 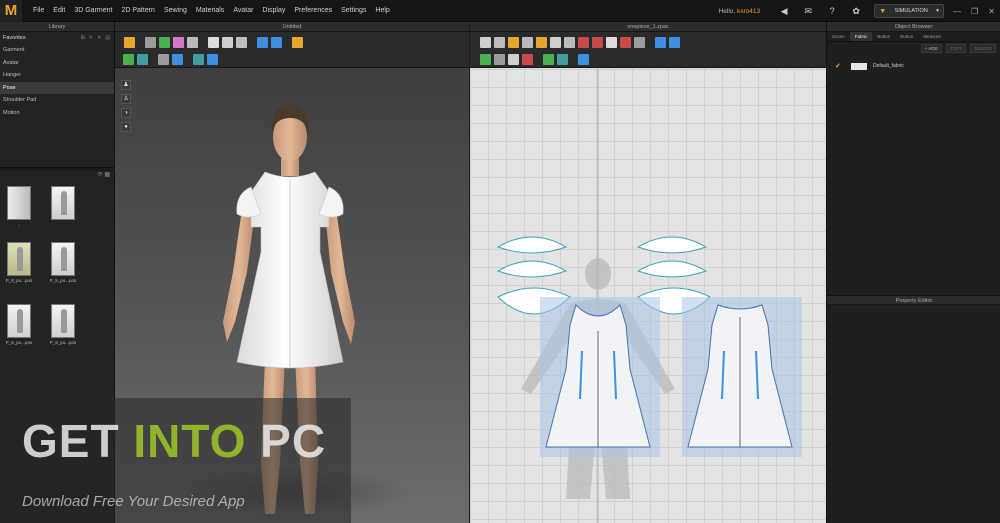 What do you see at coordinates (93, 10) in the screenshot?
I see `menu-3d-garment: 3D Garment` at bounding box center [93, 10].